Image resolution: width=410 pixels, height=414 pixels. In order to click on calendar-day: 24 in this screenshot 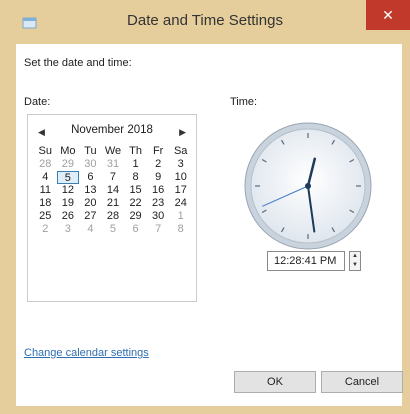, I will do `click(180, 203)`.